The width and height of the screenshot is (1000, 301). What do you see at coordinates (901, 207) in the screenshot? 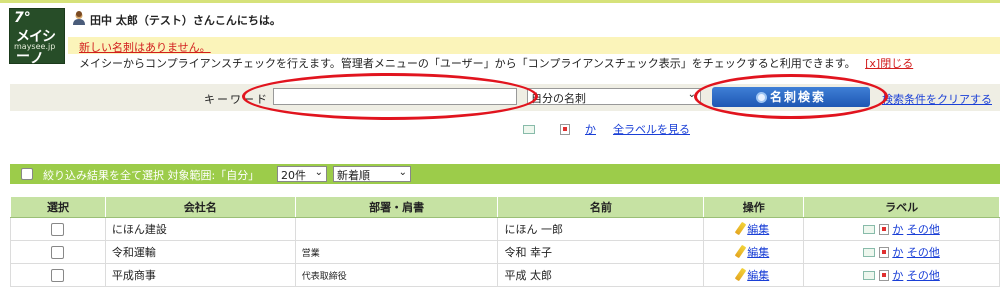
I see `column-header-label: ラベル` at bounding box center [901, 207].